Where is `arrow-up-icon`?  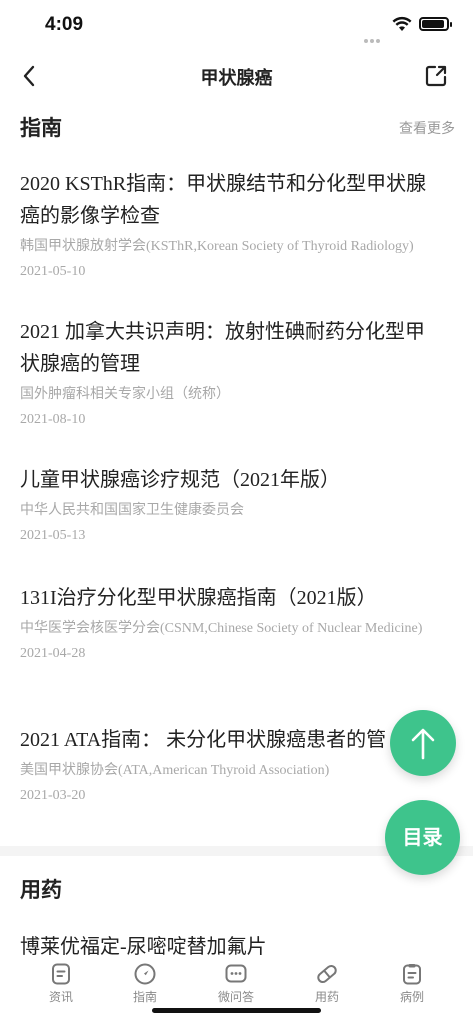 arrow-up-icon is located at coordinates (423, 744).